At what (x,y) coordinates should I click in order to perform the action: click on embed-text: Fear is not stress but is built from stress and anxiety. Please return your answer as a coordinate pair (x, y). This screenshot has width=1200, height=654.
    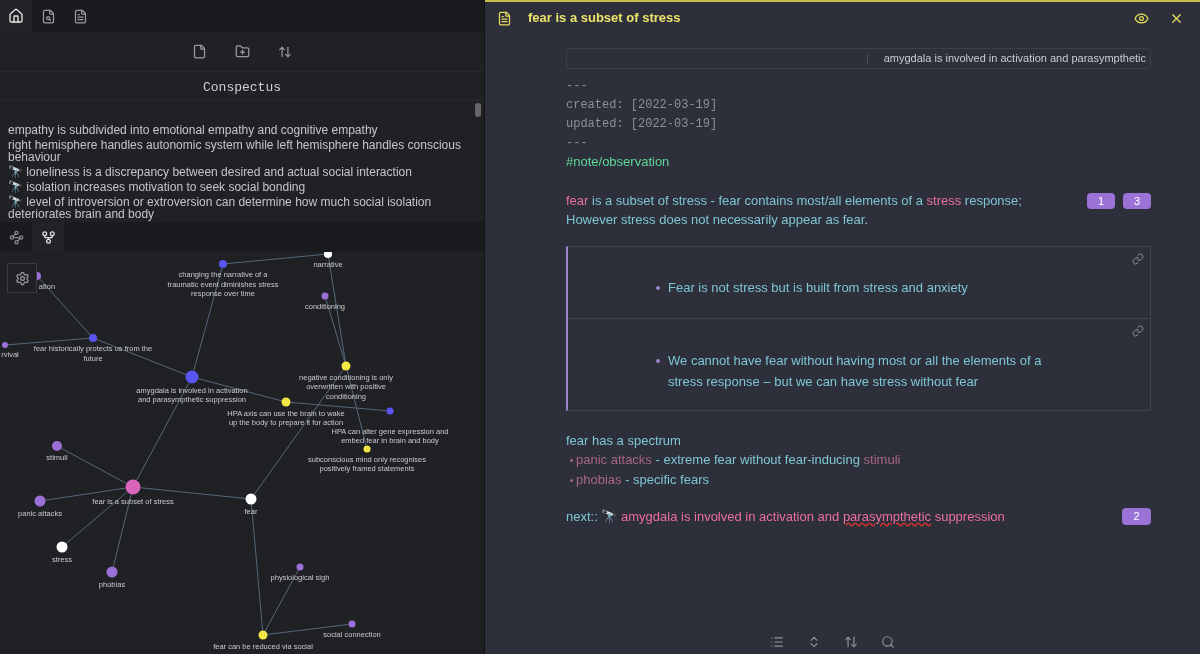
    Looking at the image, I should click on (818, 288).